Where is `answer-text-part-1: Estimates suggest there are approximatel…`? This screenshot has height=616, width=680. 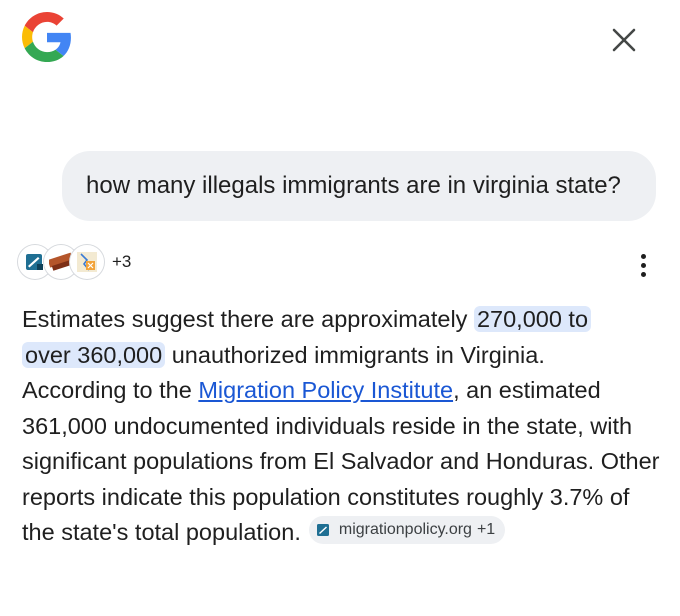
answer-text-part-1: Estimates suggest there are approximatel… is located at coordinates (248, 319).